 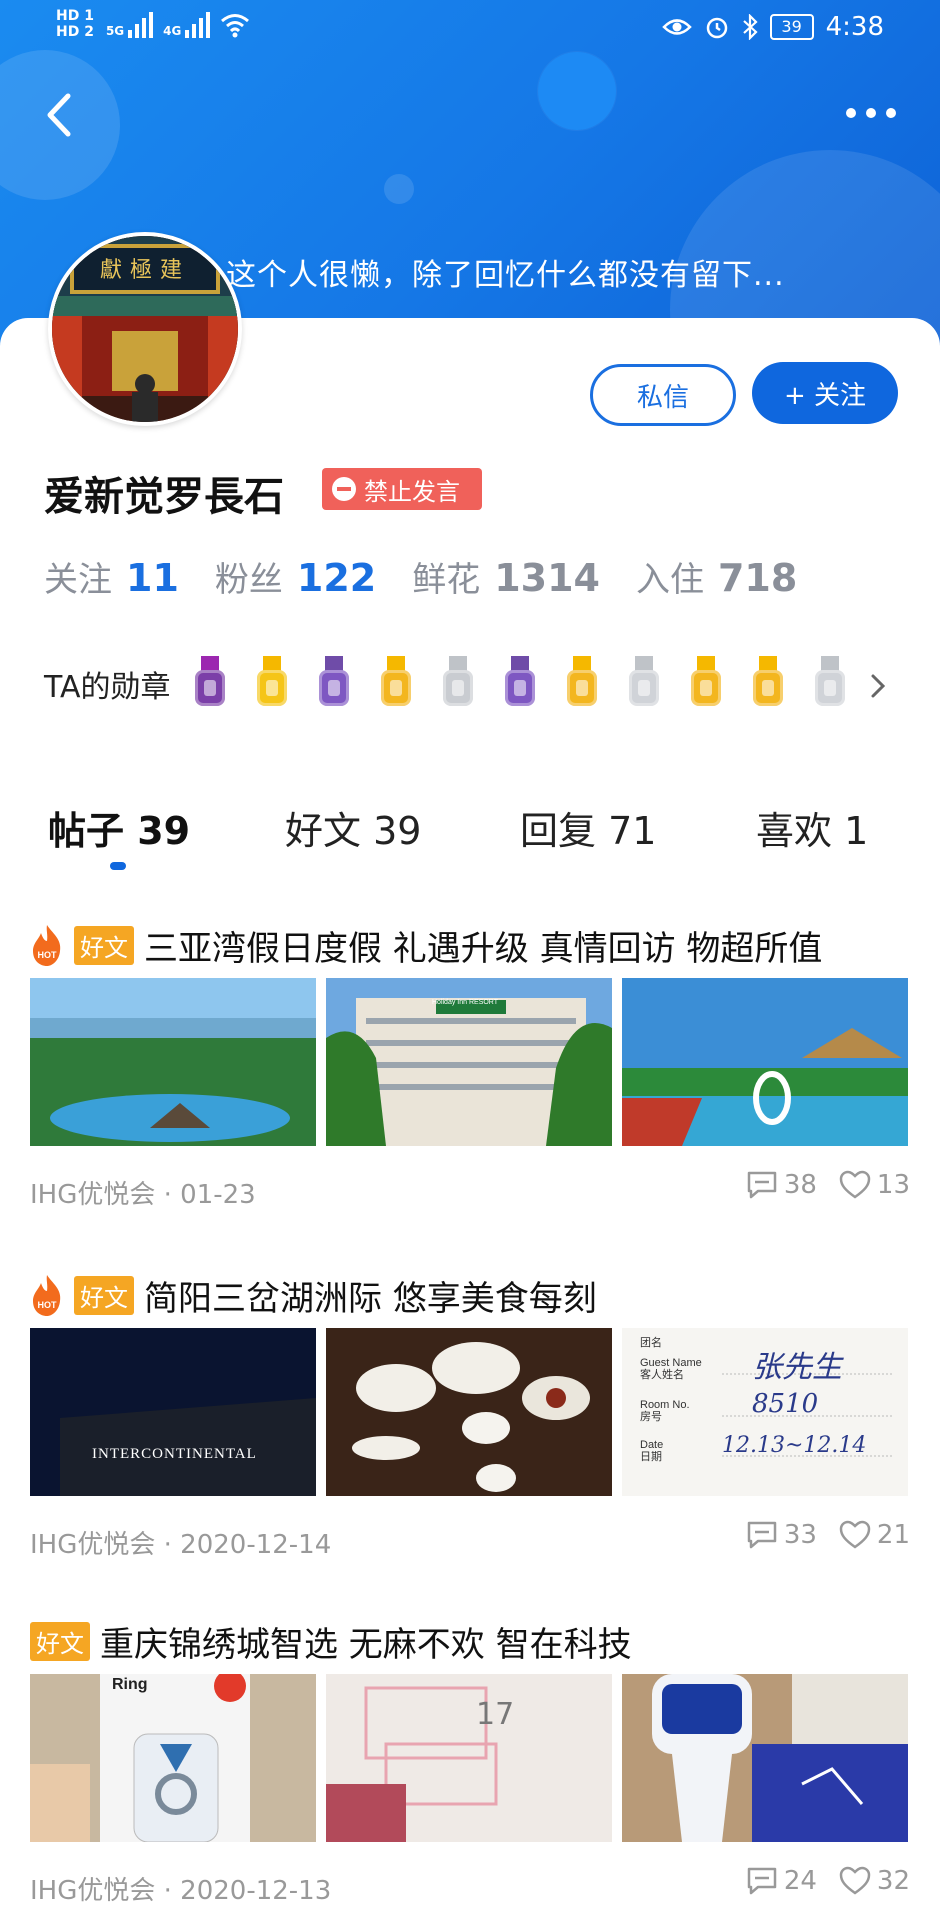 What do you see at coordinates (663, 395) in the screenshot?
I see `private-message-button: 私信` at bounding box center [663, 395].